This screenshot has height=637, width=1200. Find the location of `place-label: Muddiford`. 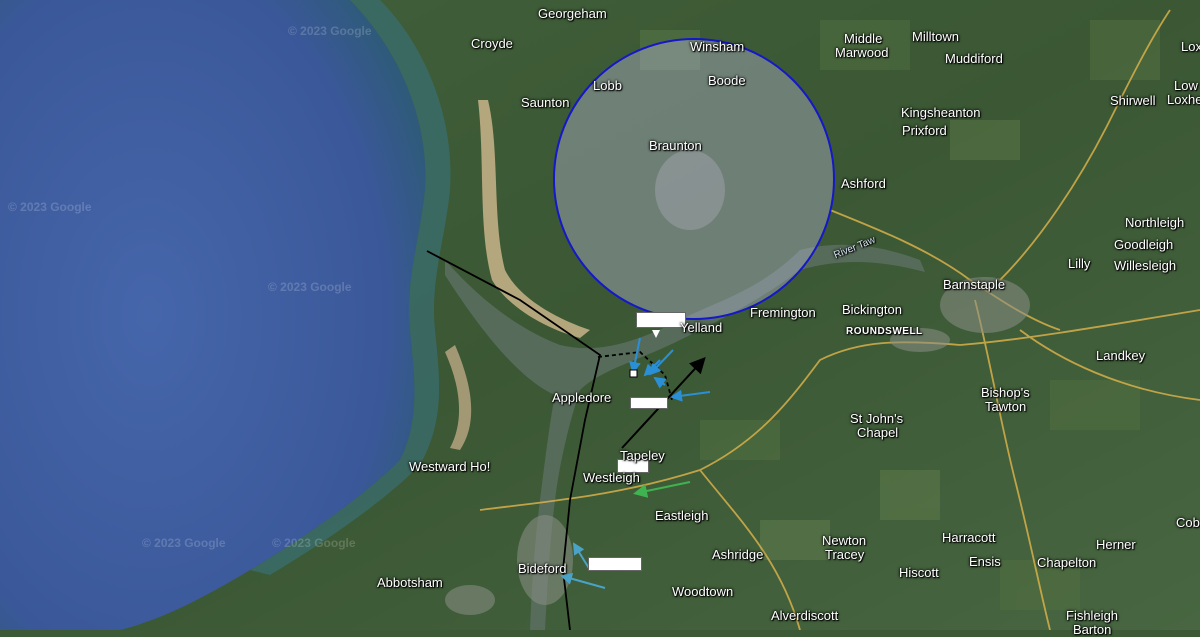

place-label: Muddiford is located at coordinates (974, 59).